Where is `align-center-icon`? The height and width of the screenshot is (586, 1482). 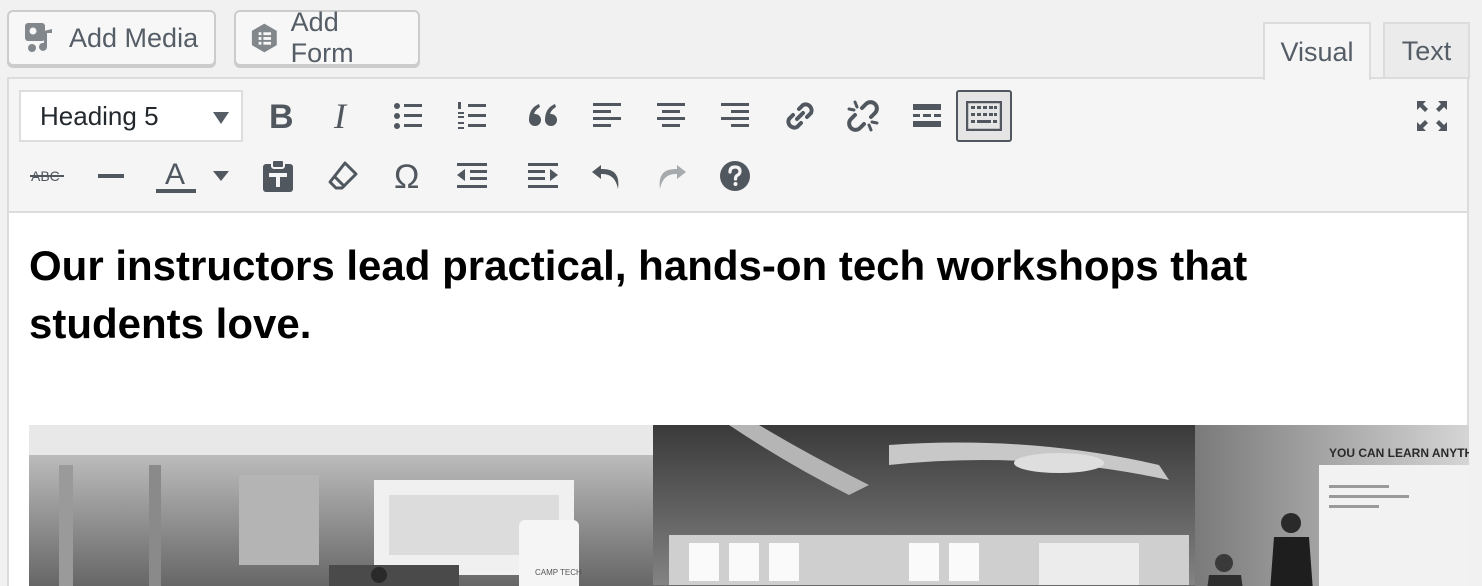
align-center-icon is located at coordinates (671, 115).